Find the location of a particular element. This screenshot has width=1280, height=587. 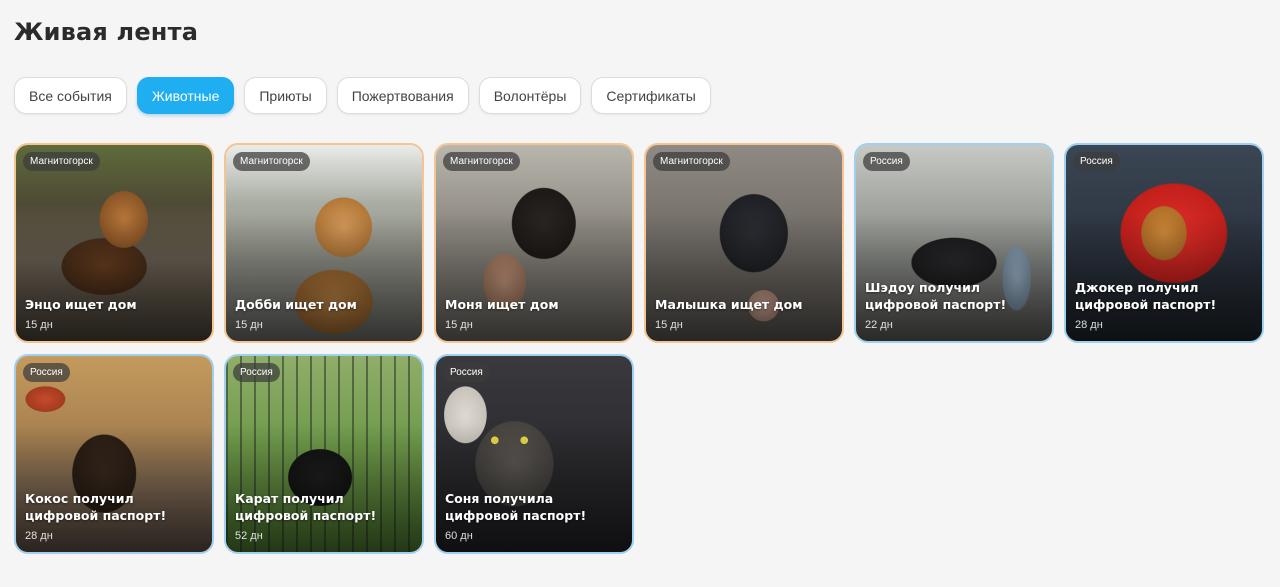

card-date: 52 дн is located at coordinates (249, 536).